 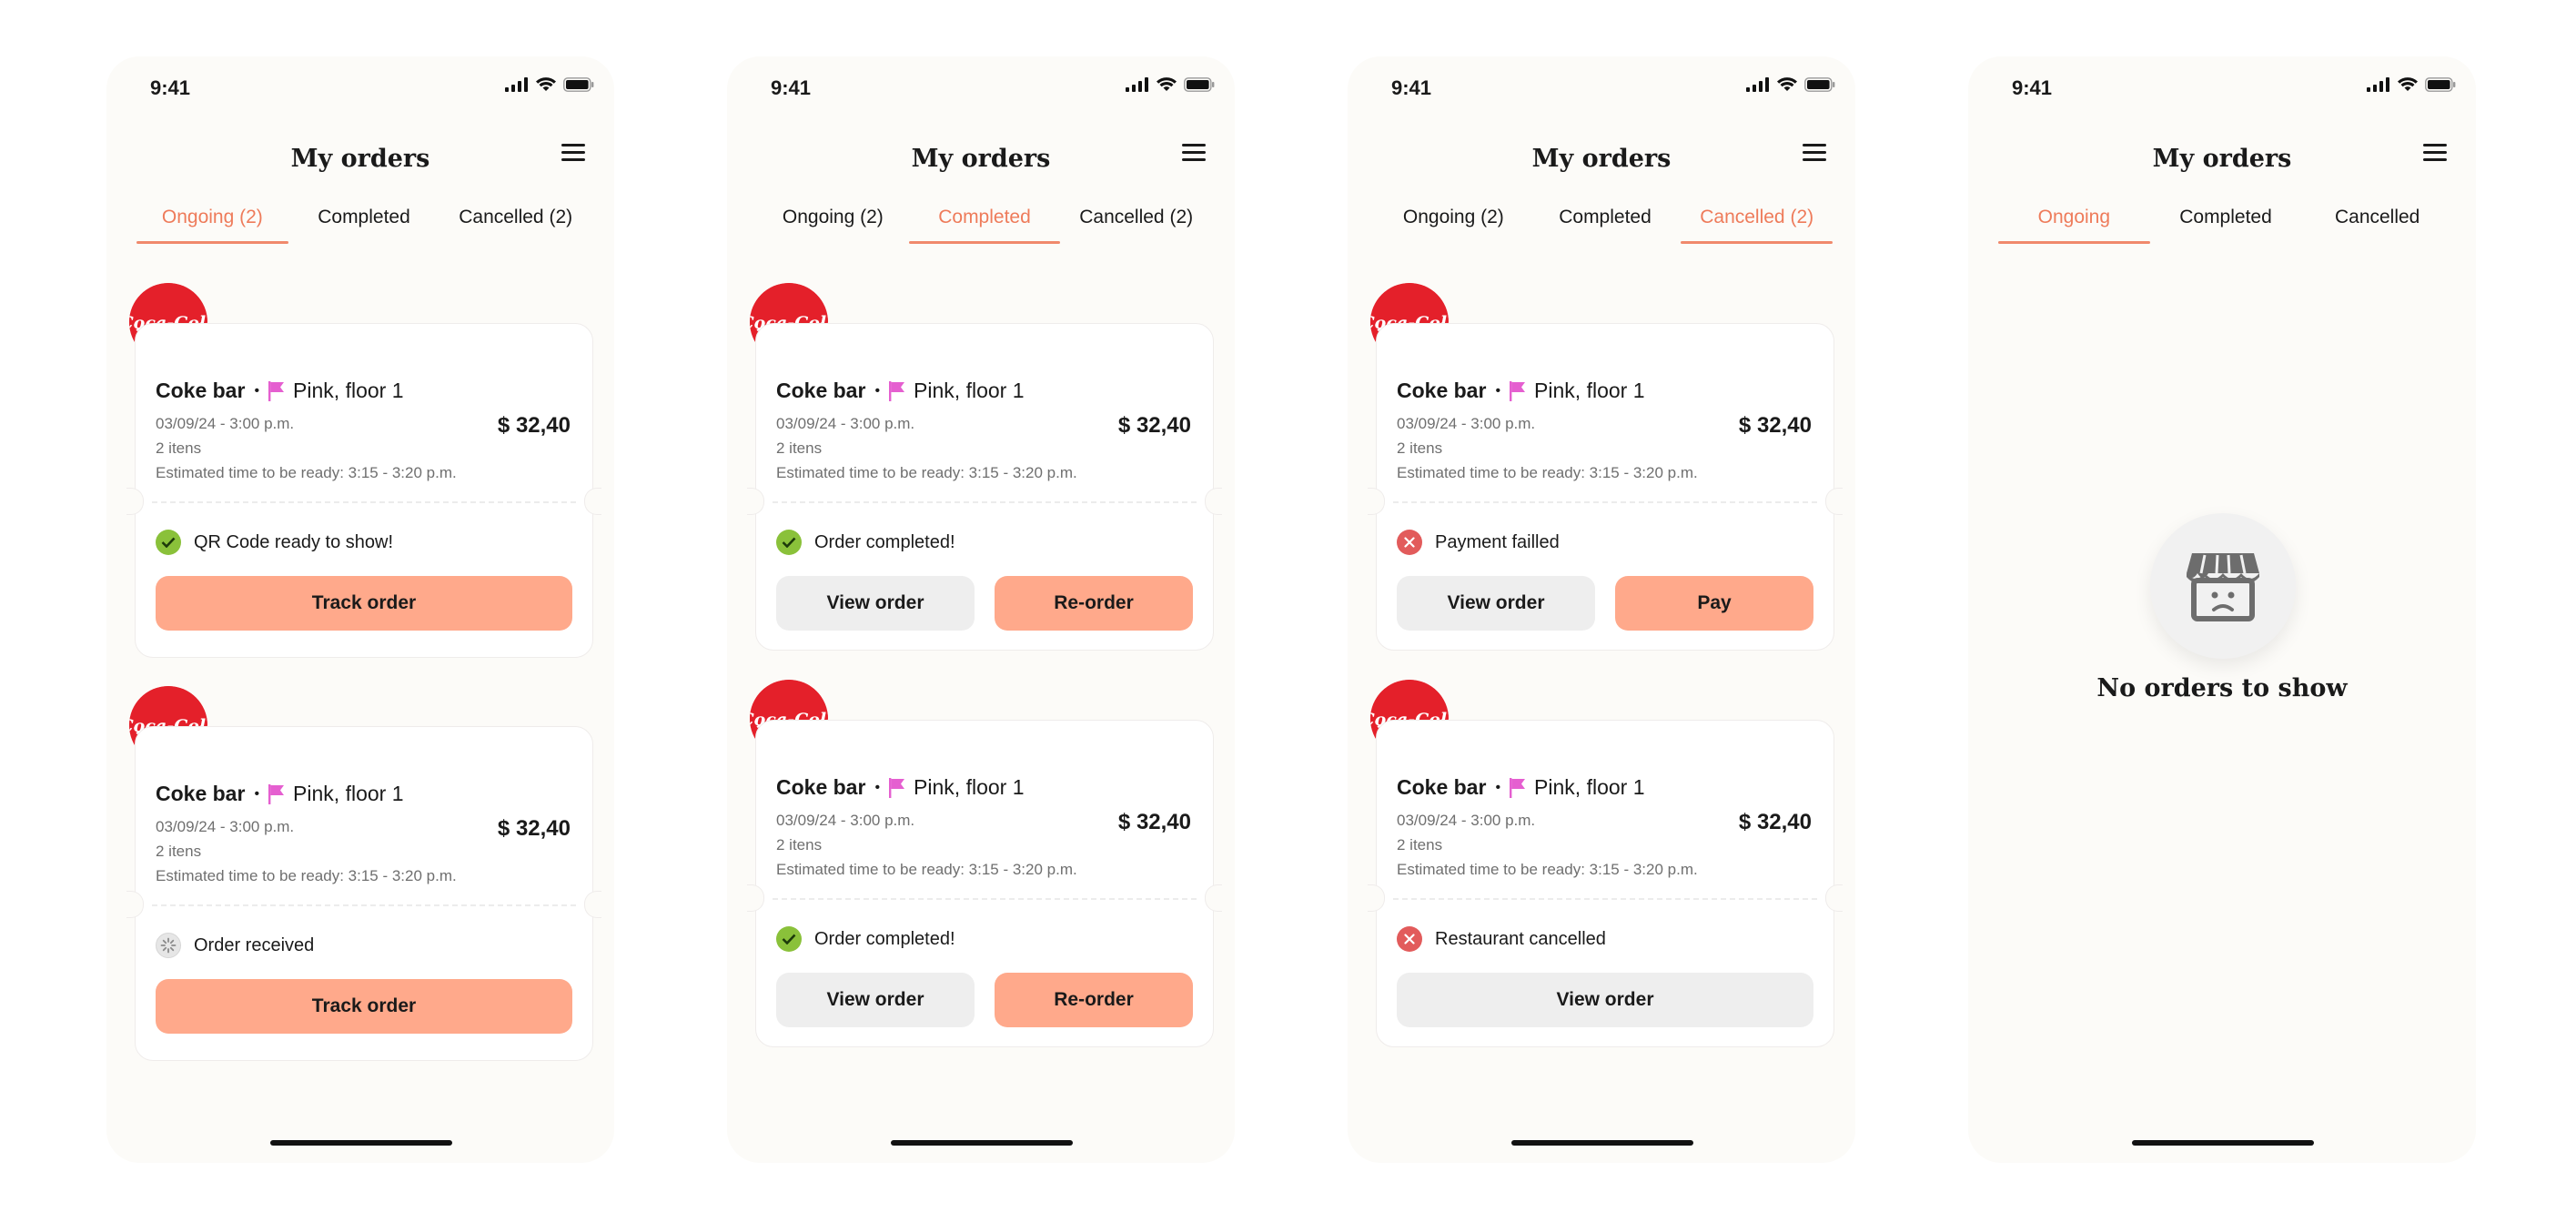 What do you see at coordinates (2074, 224) in the screenshot?
I see `tab-ongoing: Ongoing` at bounding box center [2074, 224].